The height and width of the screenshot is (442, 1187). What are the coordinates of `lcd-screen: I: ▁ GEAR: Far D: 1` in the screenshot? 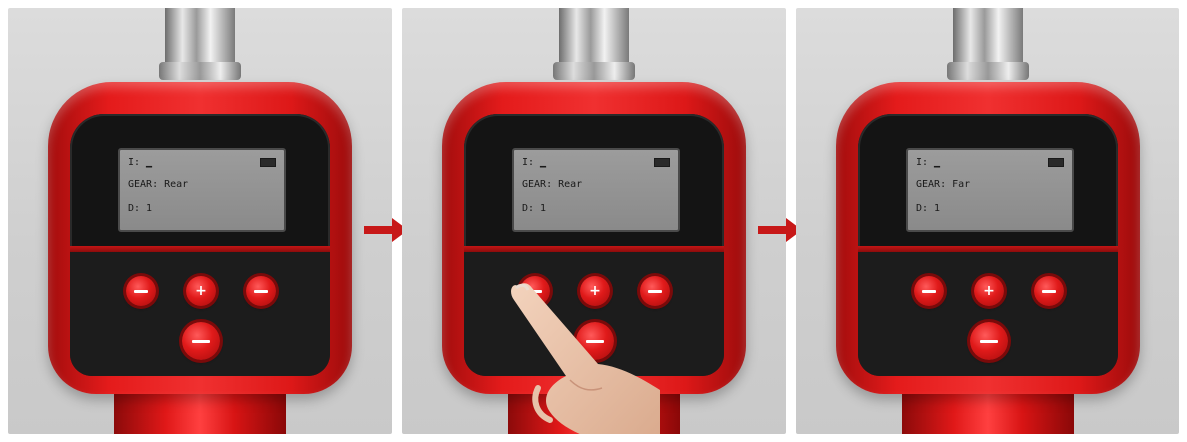 It's located at (990, 190).